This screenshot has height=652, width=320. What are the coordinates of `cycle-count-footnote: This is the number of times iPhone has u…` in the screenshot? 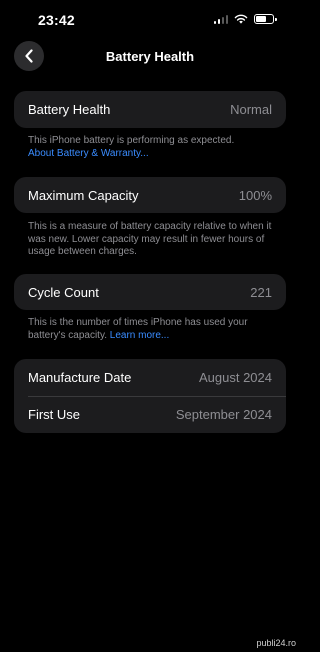 It's located at (153, 329).